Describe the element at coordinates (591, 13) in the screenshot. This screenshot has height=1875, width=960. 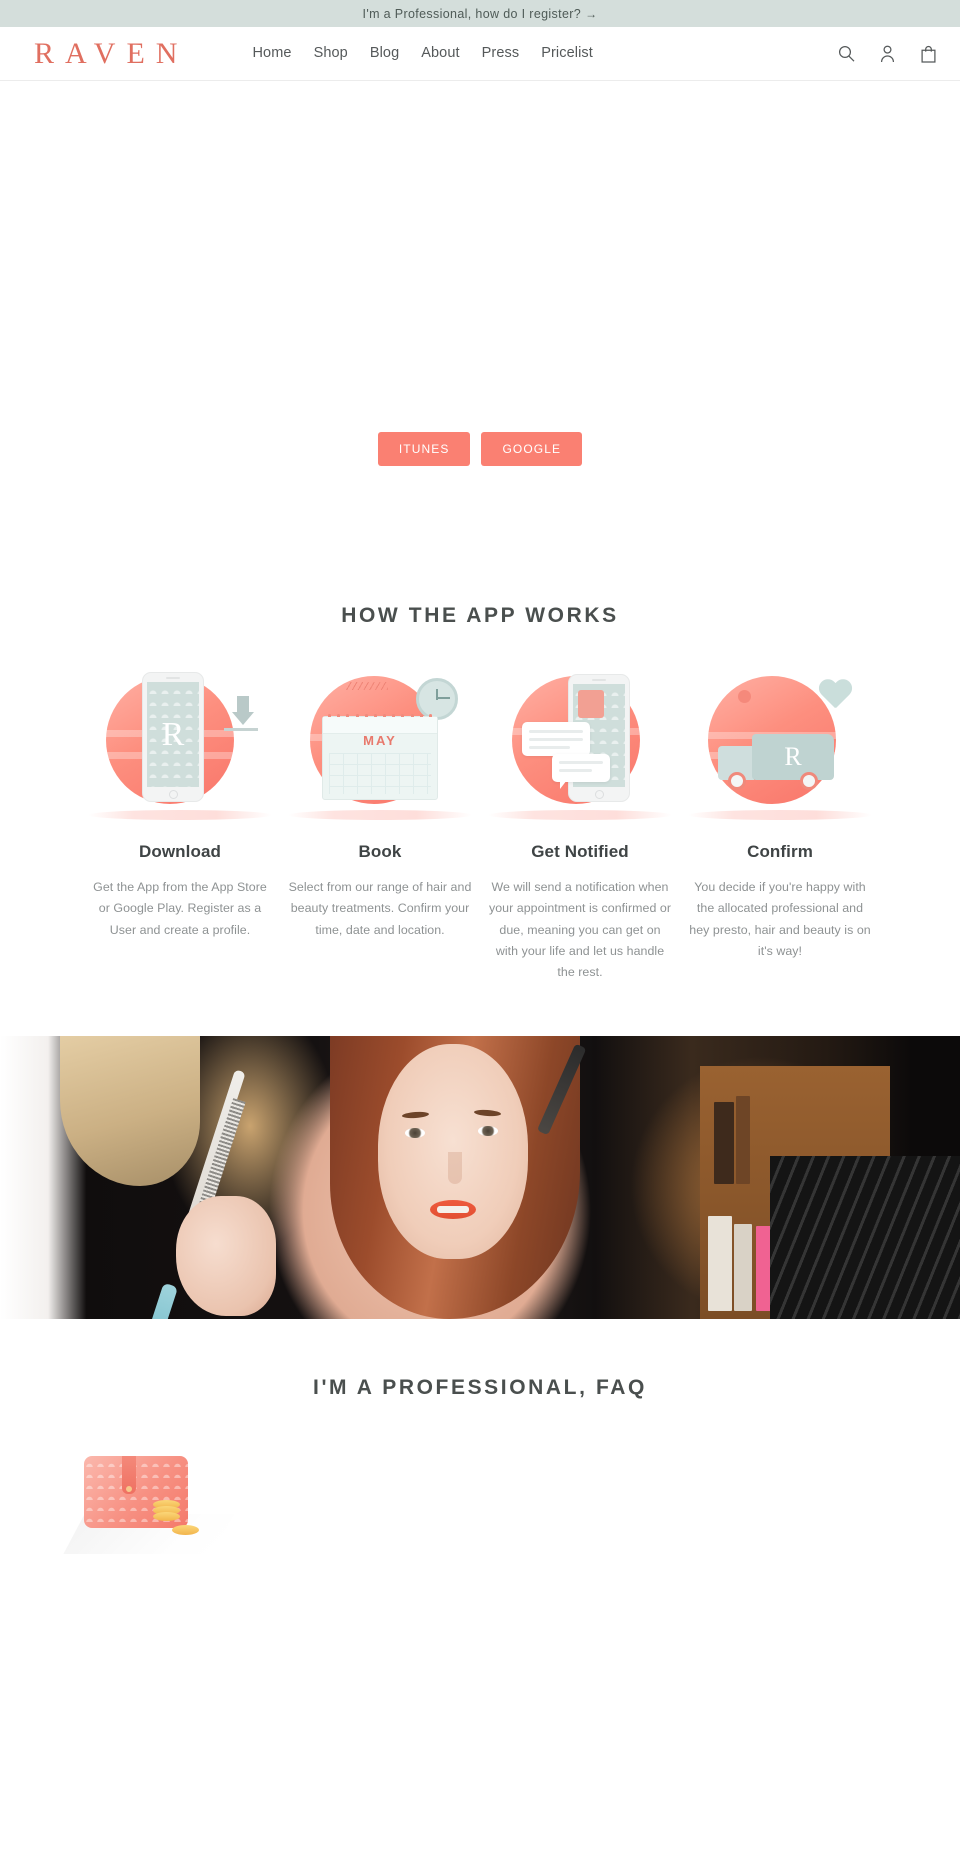
I see `arrow-right-icon: →` at that location.